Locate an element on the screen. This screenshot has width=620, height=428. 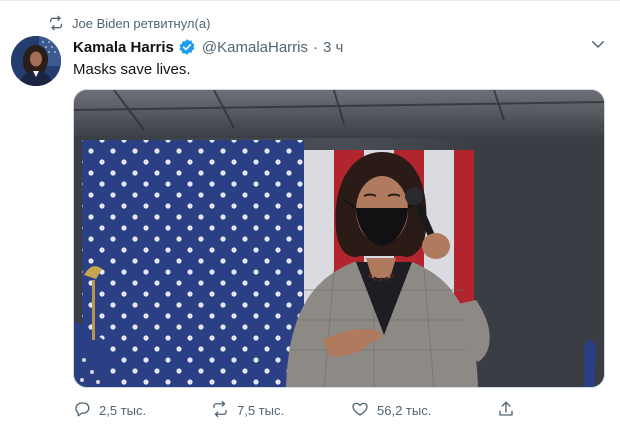
share-button is located at coordinates (506, 410).